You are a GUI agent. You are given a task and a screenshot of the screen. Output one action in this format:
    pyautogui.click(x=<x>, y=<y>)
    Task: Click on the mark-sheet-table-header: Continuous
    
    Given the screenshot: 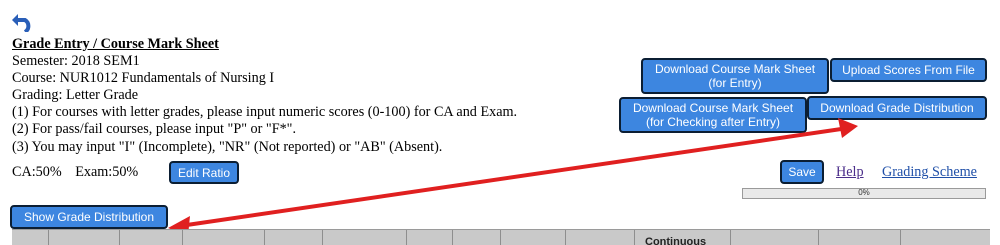 What is the action you would take?
    pyautogui.click(x=501, y=237)
    